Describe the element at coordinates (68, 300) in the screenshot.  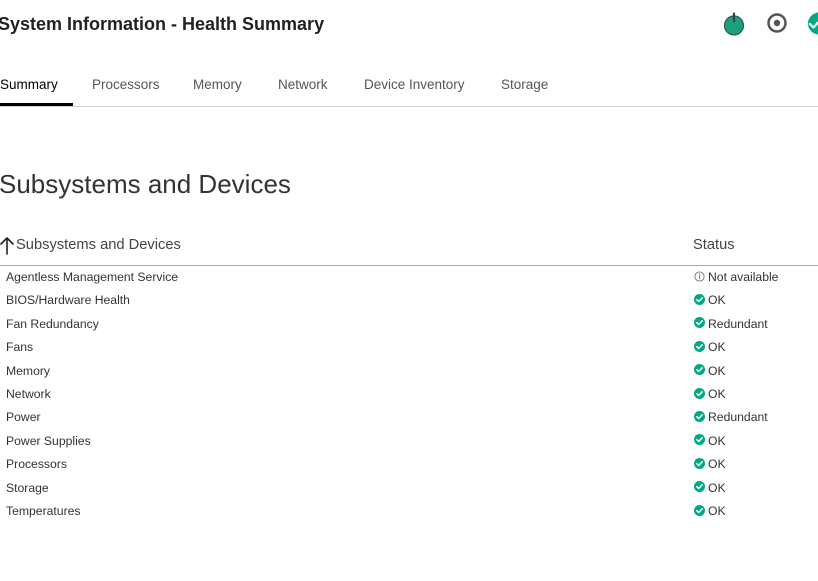
I see `subsystem-name: BIOS/Hardware Health` at that location.